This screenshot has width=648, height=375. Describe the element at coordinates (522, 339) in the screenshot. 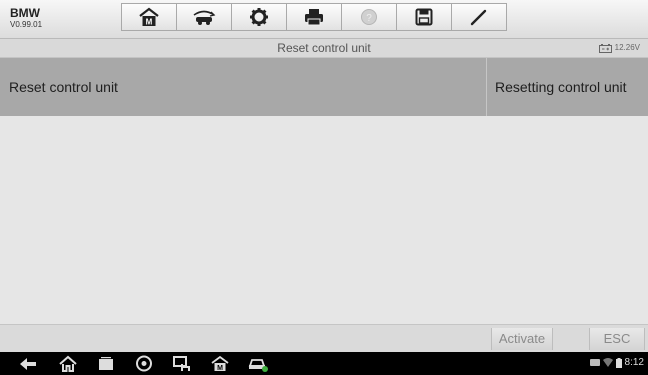

I see `activate-button: Activate` at that location.